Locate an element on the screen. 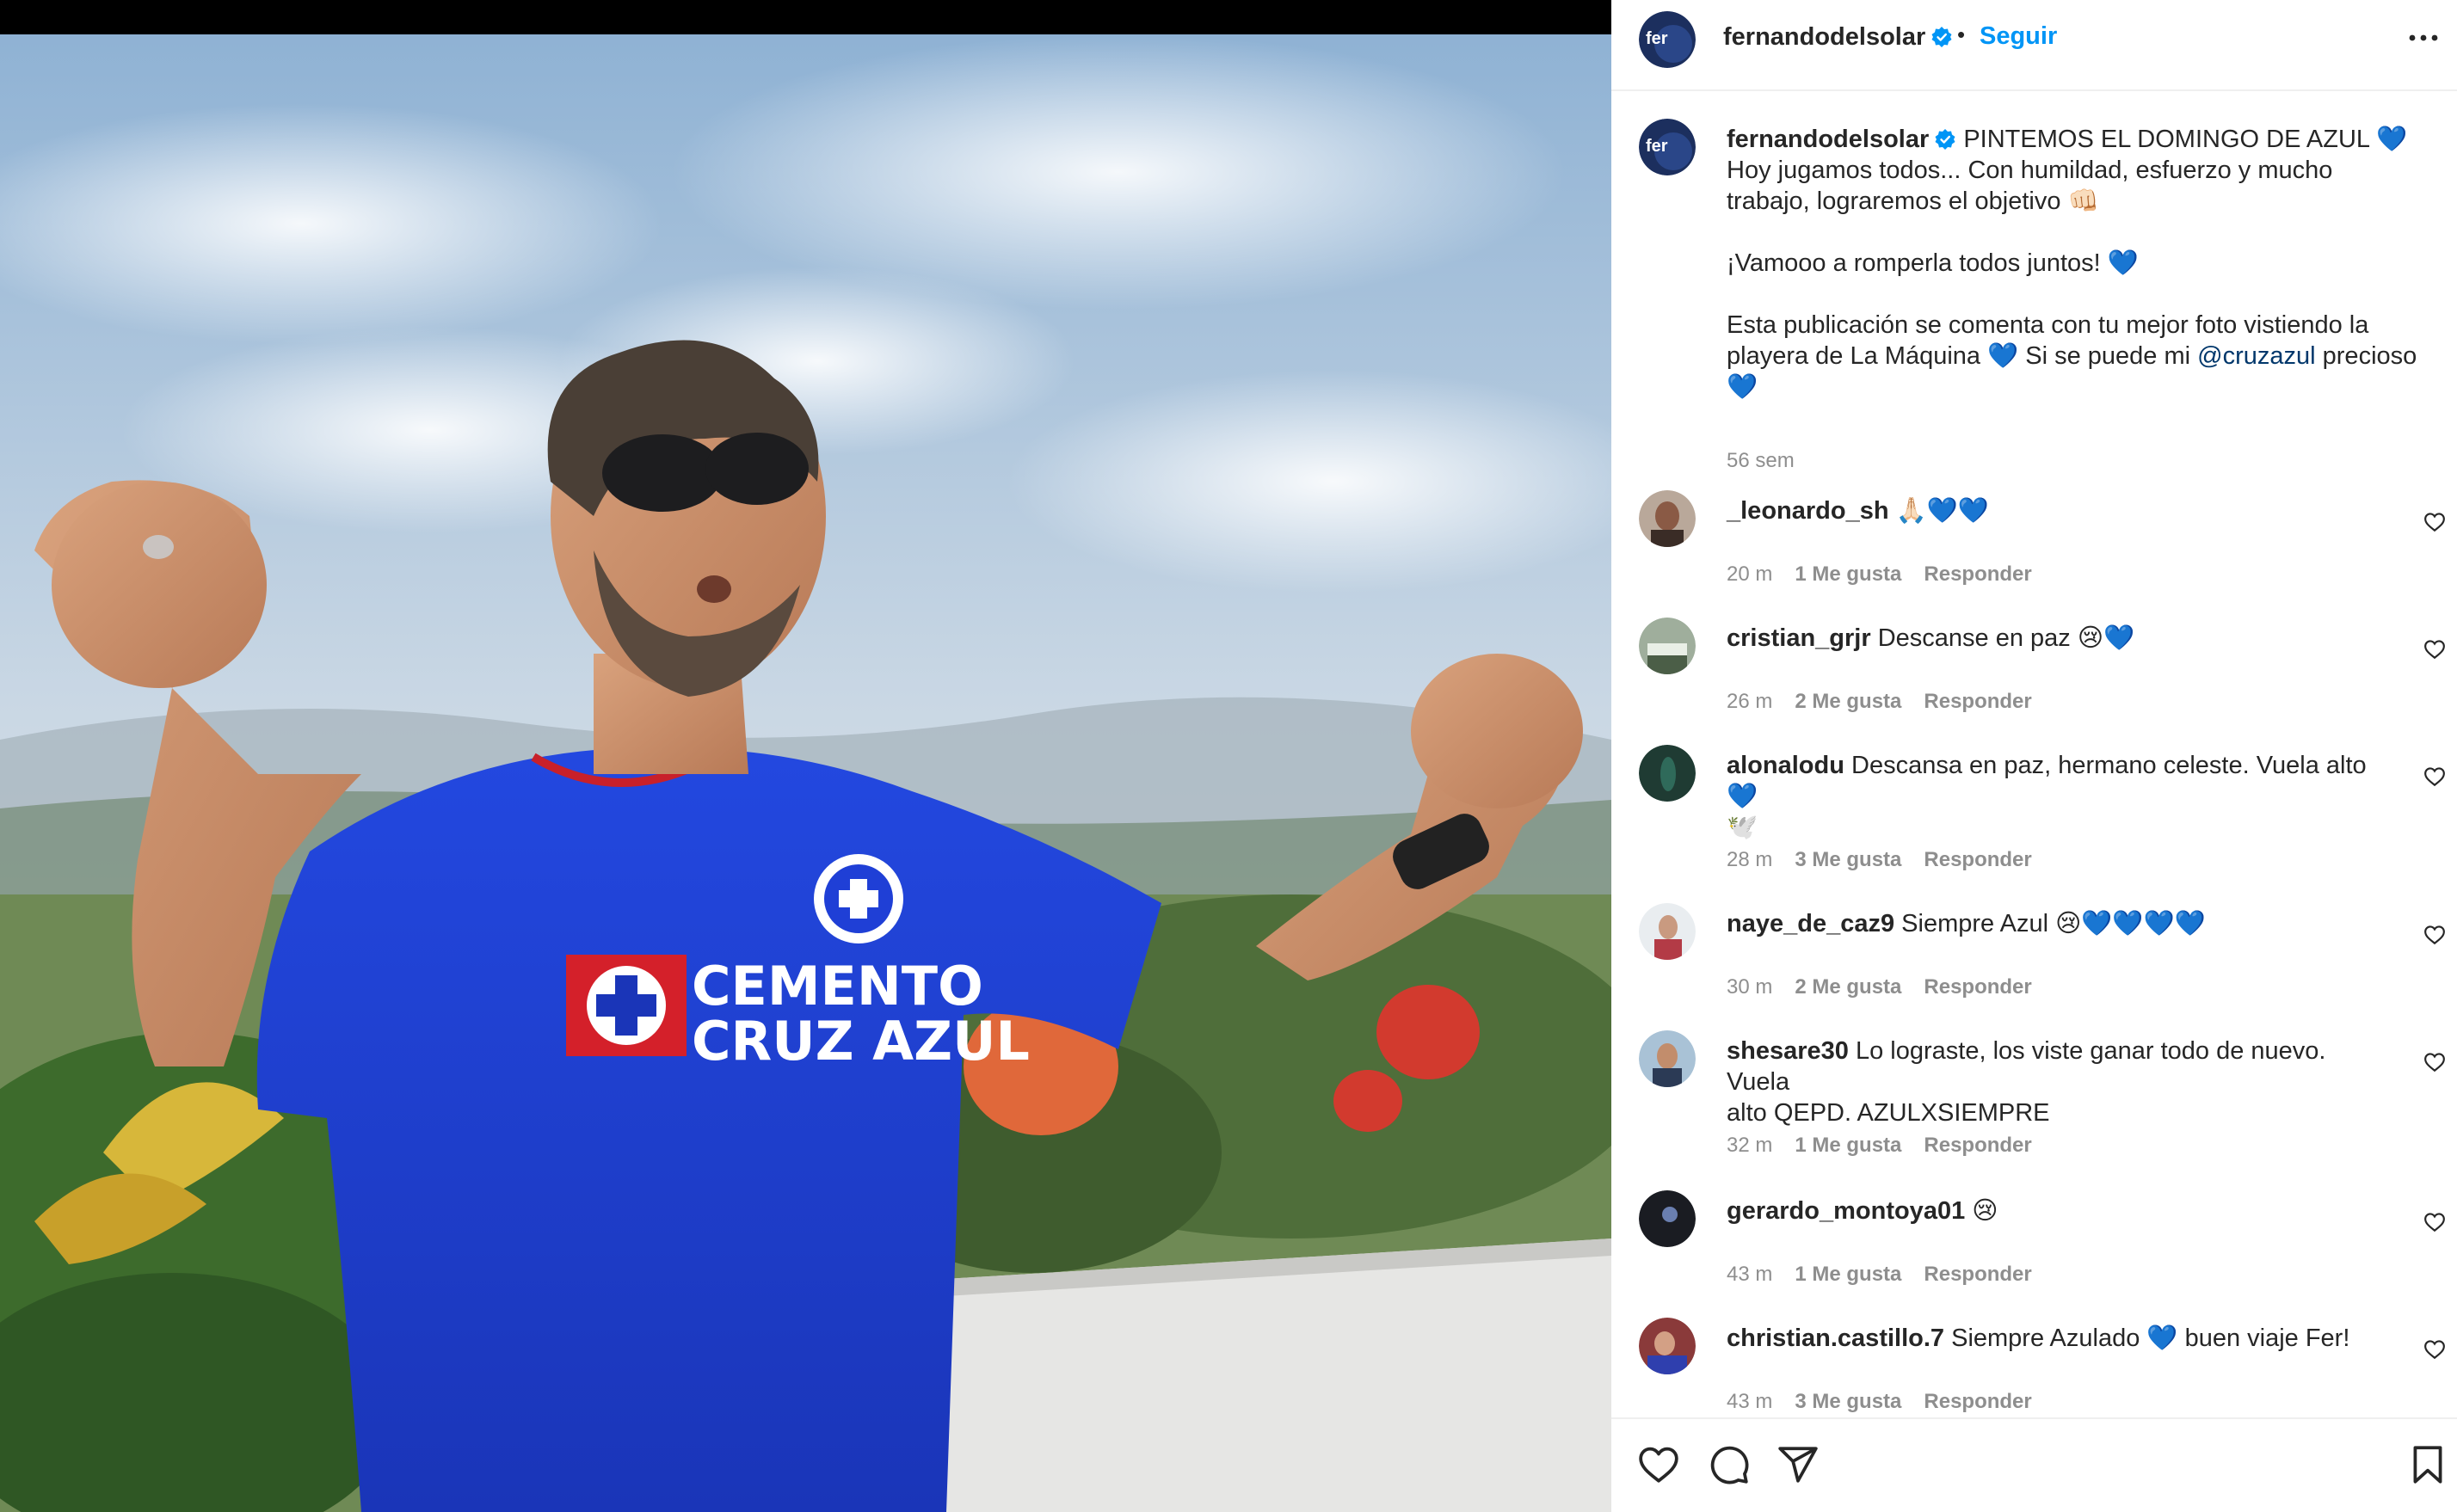  send-icon is located at coordinates (1798, 1465).